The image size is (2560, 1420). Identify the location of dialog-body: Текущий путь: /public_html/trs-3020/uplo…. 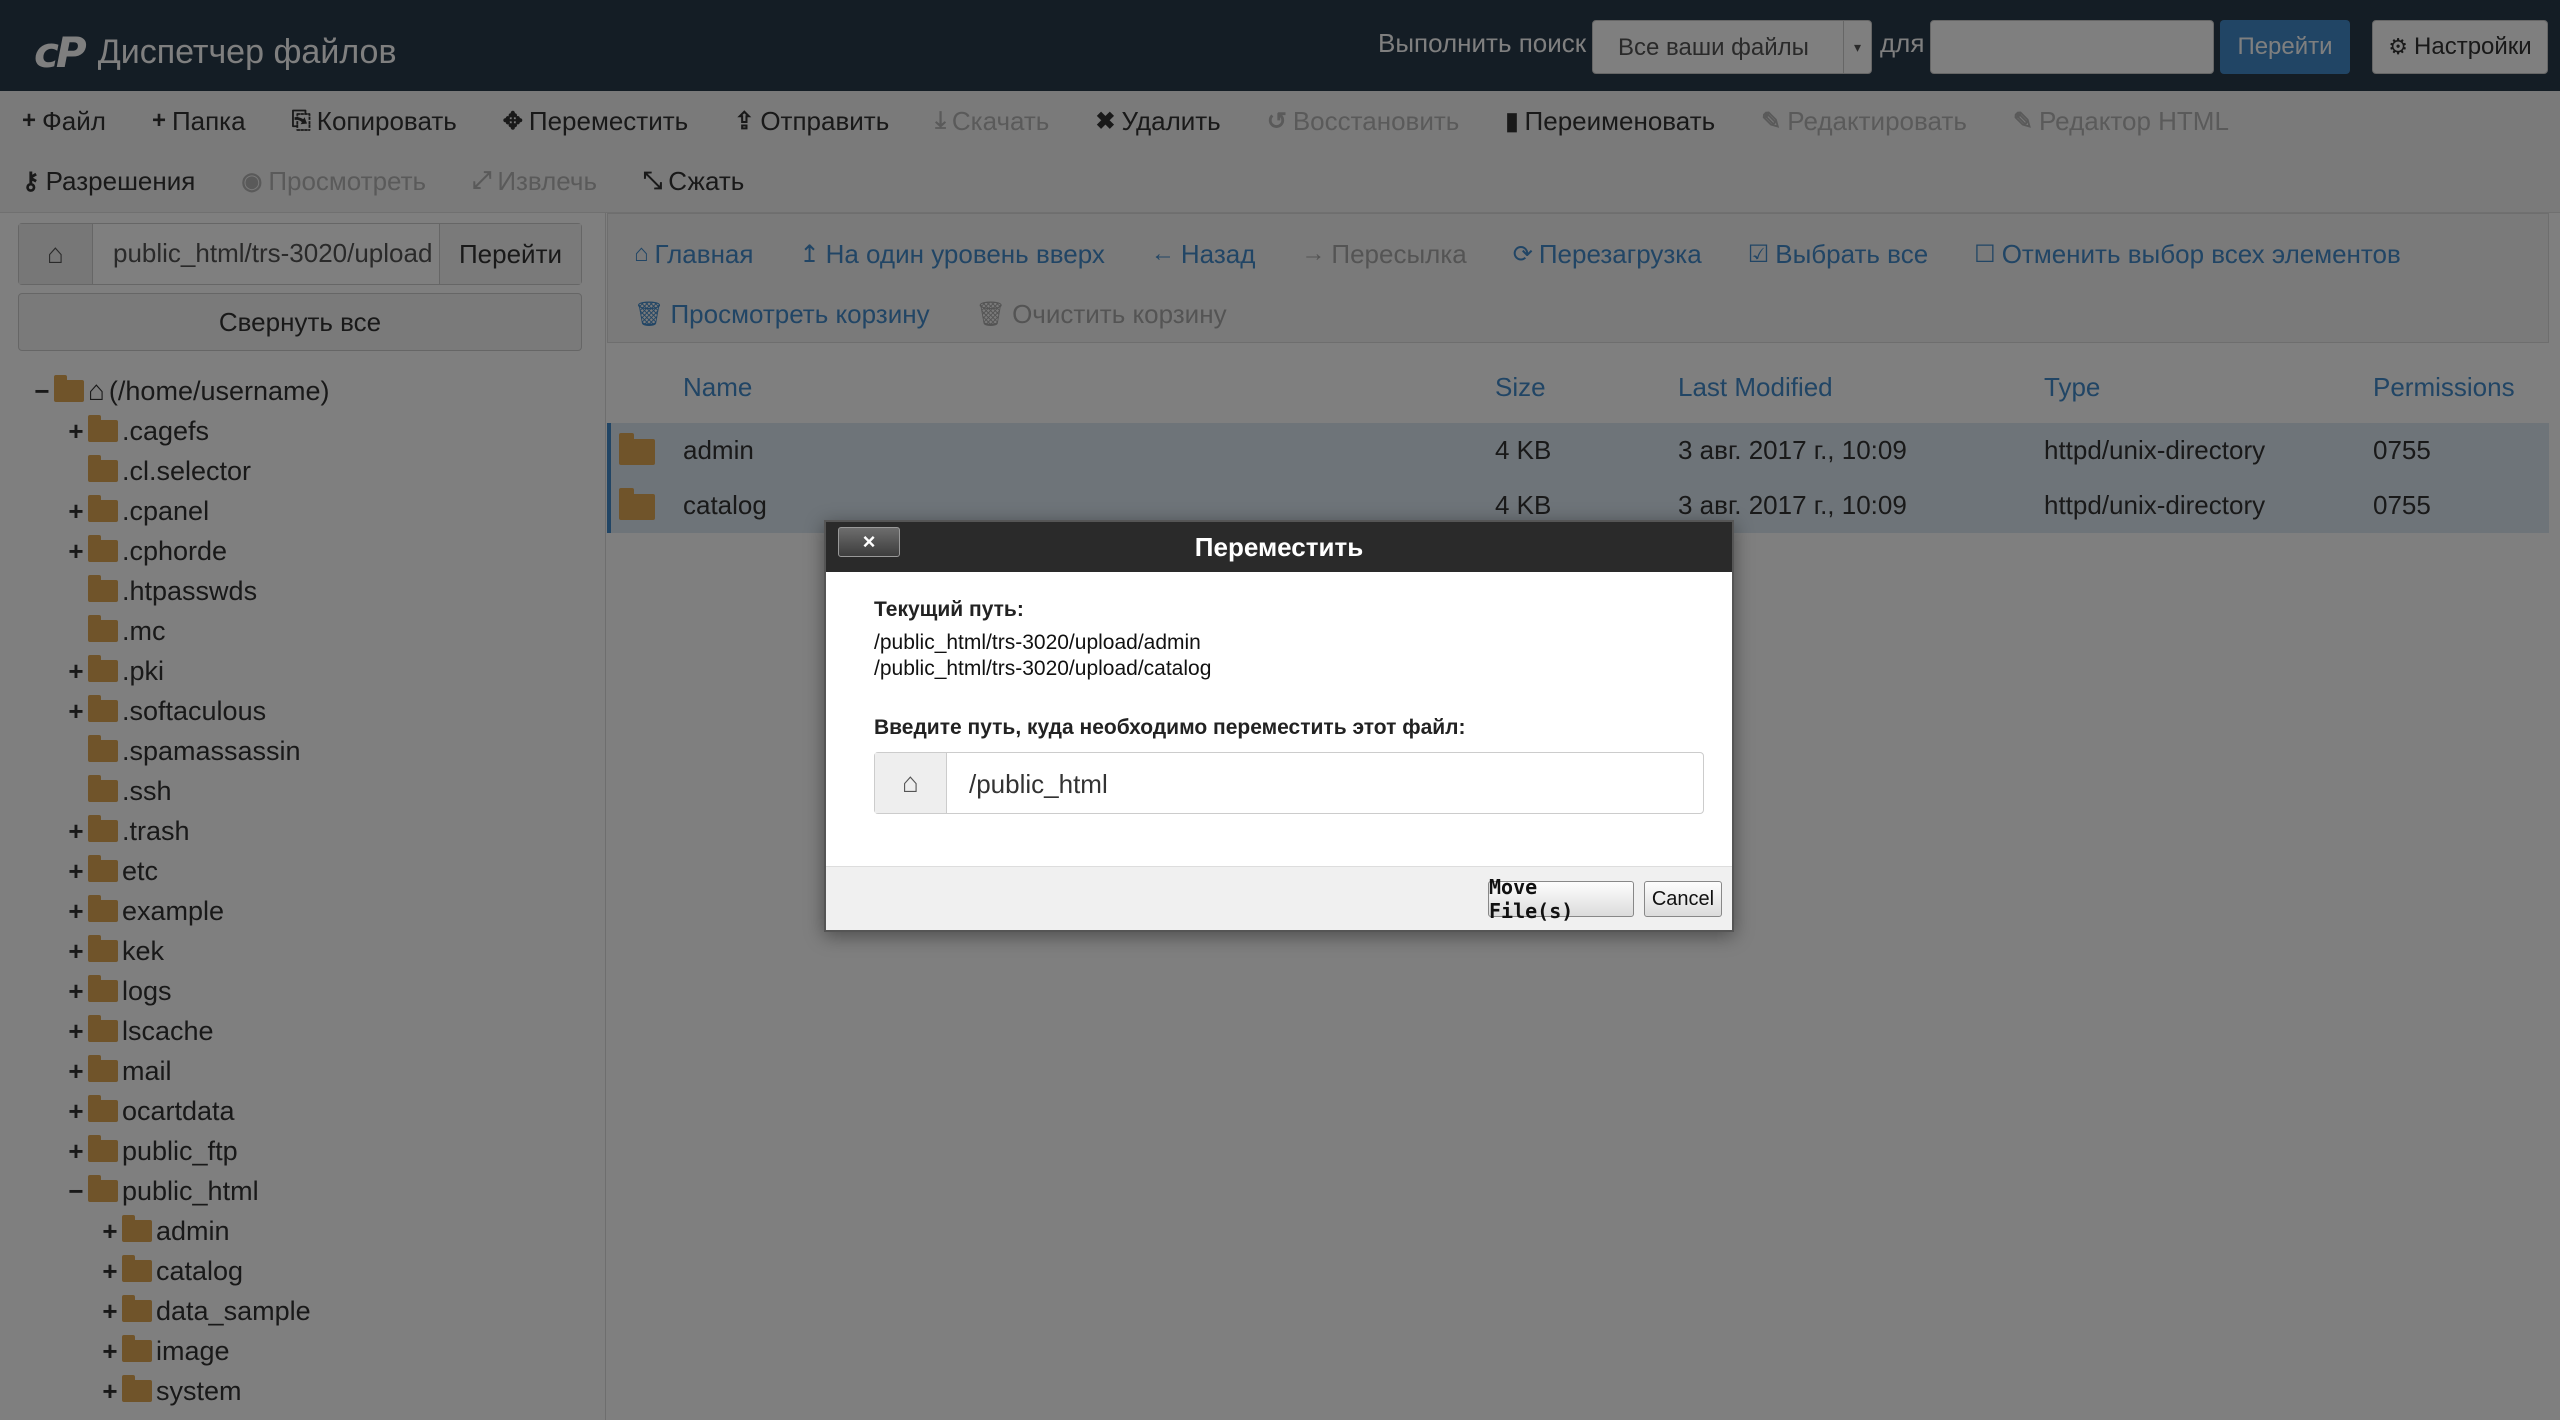
(1292, 640).